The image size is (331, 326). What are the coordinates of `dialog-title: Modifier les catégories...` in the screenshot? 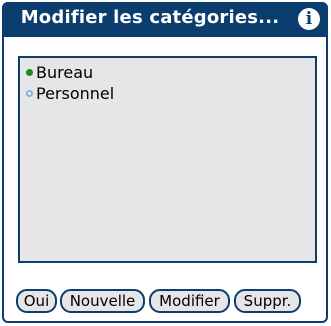 It's located at (150, 17).